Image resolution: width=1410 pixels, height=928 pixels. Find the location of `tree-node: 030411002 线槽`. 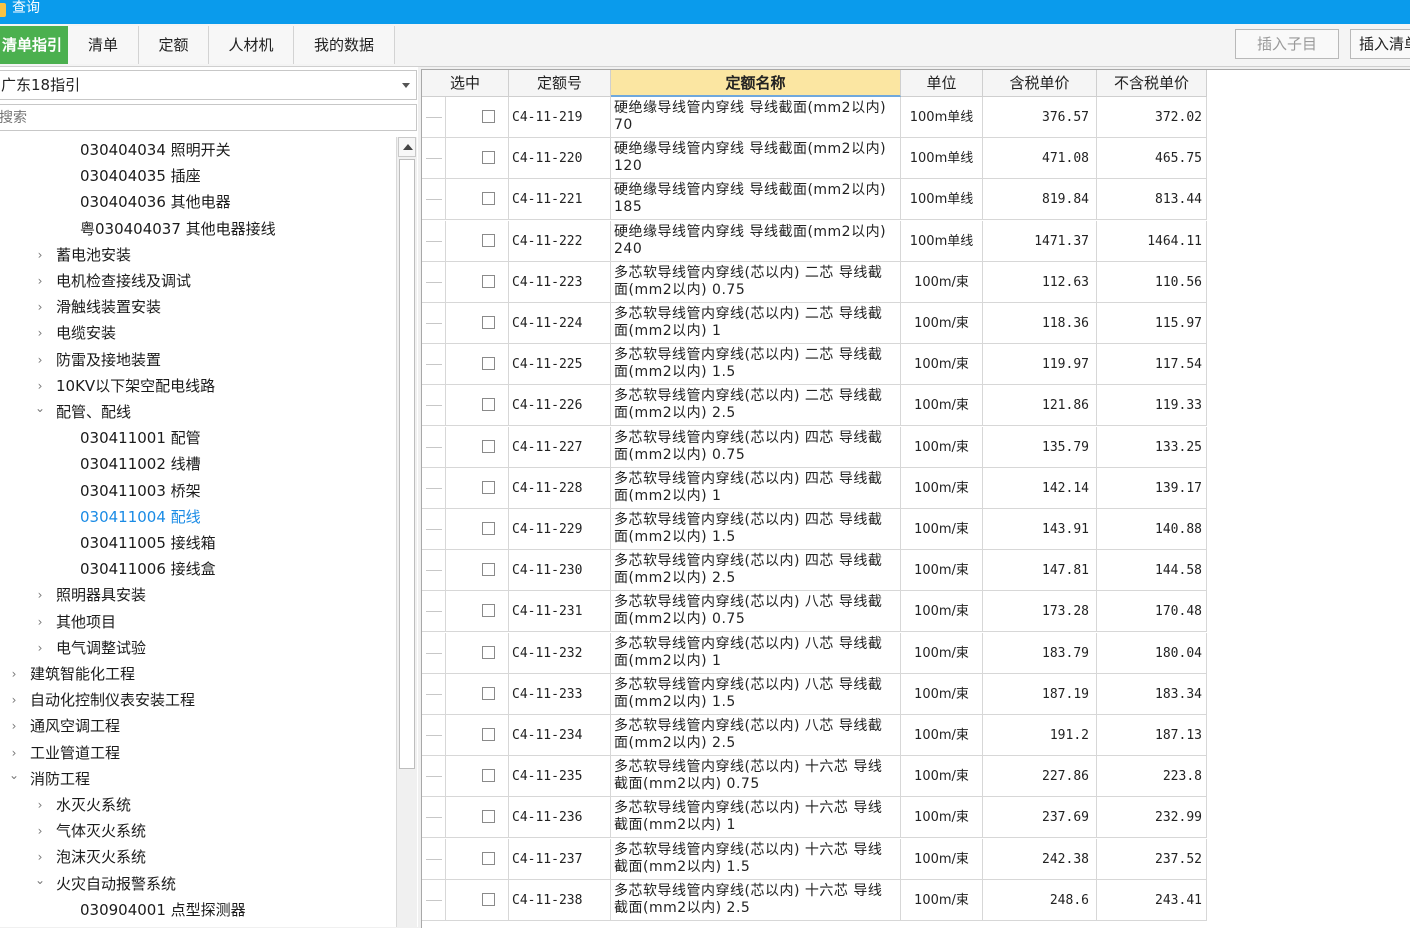

tree-node: 030411002 线槽 is located at coordinates (140, 464).